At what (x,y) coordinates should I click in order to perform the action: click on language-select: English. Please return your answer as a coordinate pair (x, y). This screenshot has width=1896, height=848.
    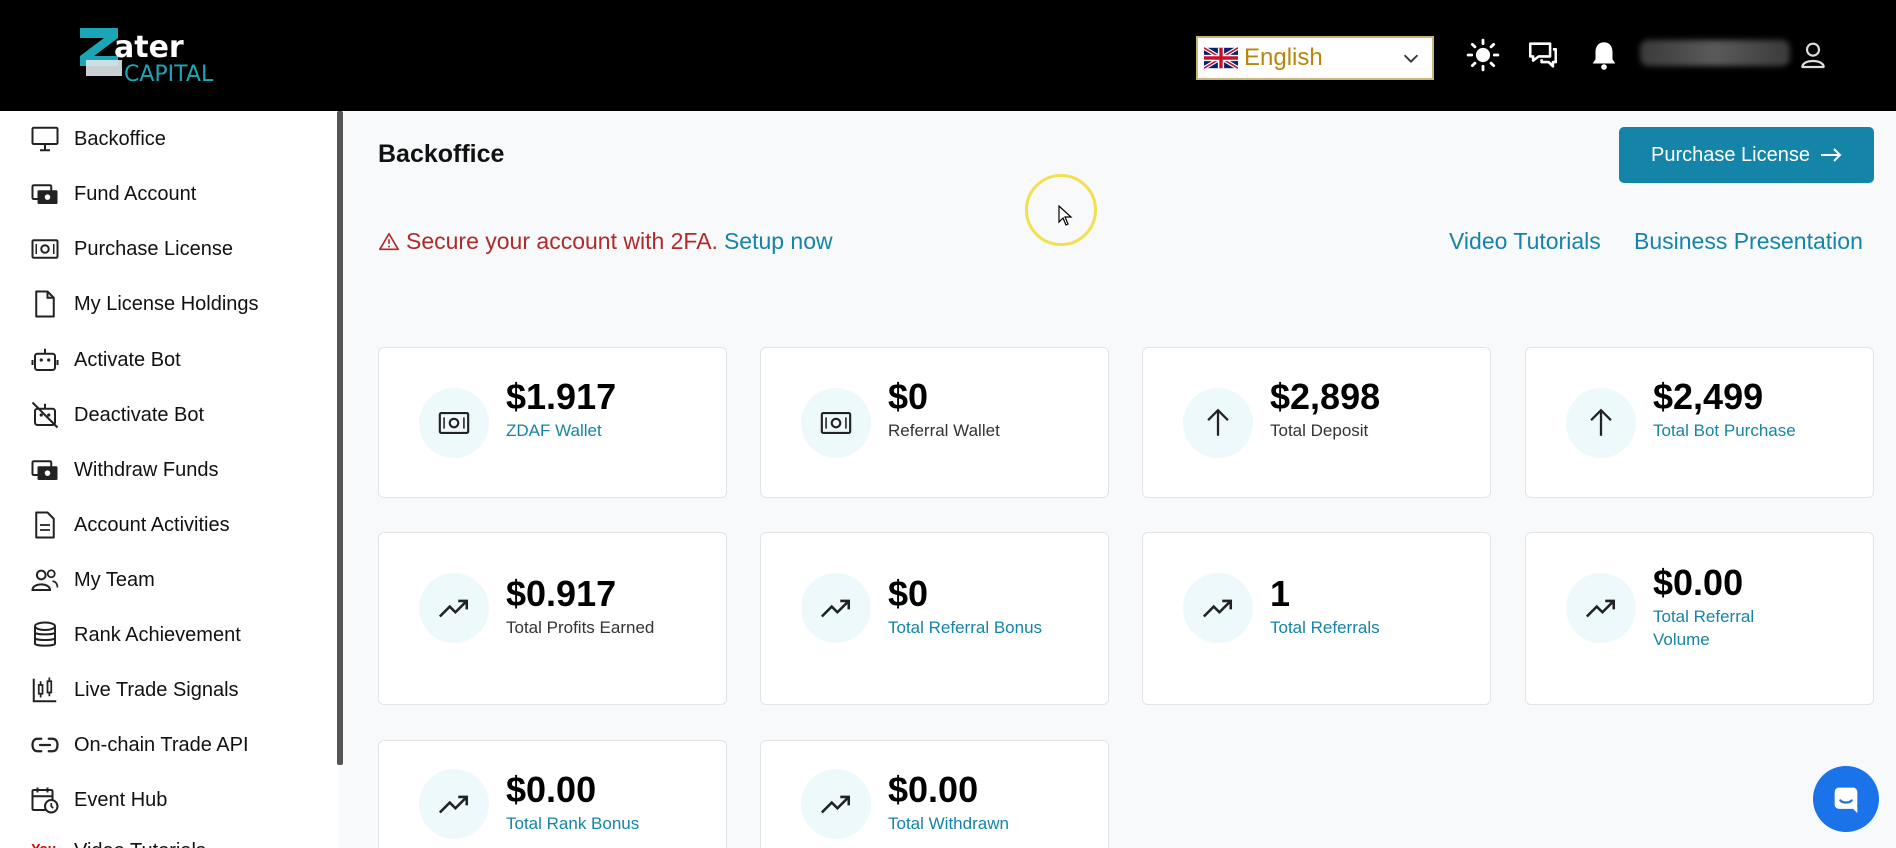
    Looking at the image, I should click on (1315, 58).